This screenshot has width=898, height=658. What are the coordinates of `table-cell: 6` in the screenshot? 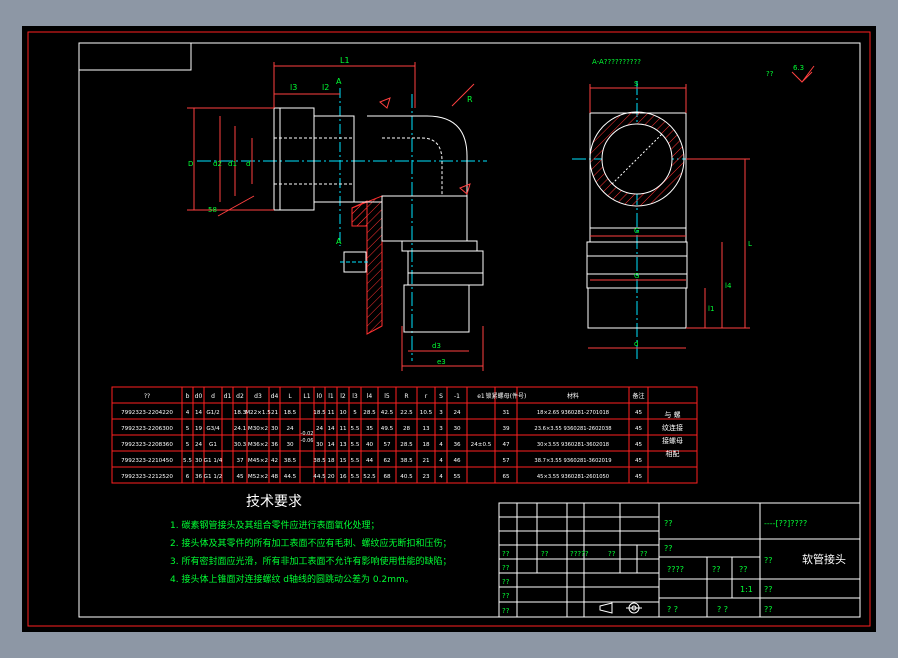 It's located at (188, 477).